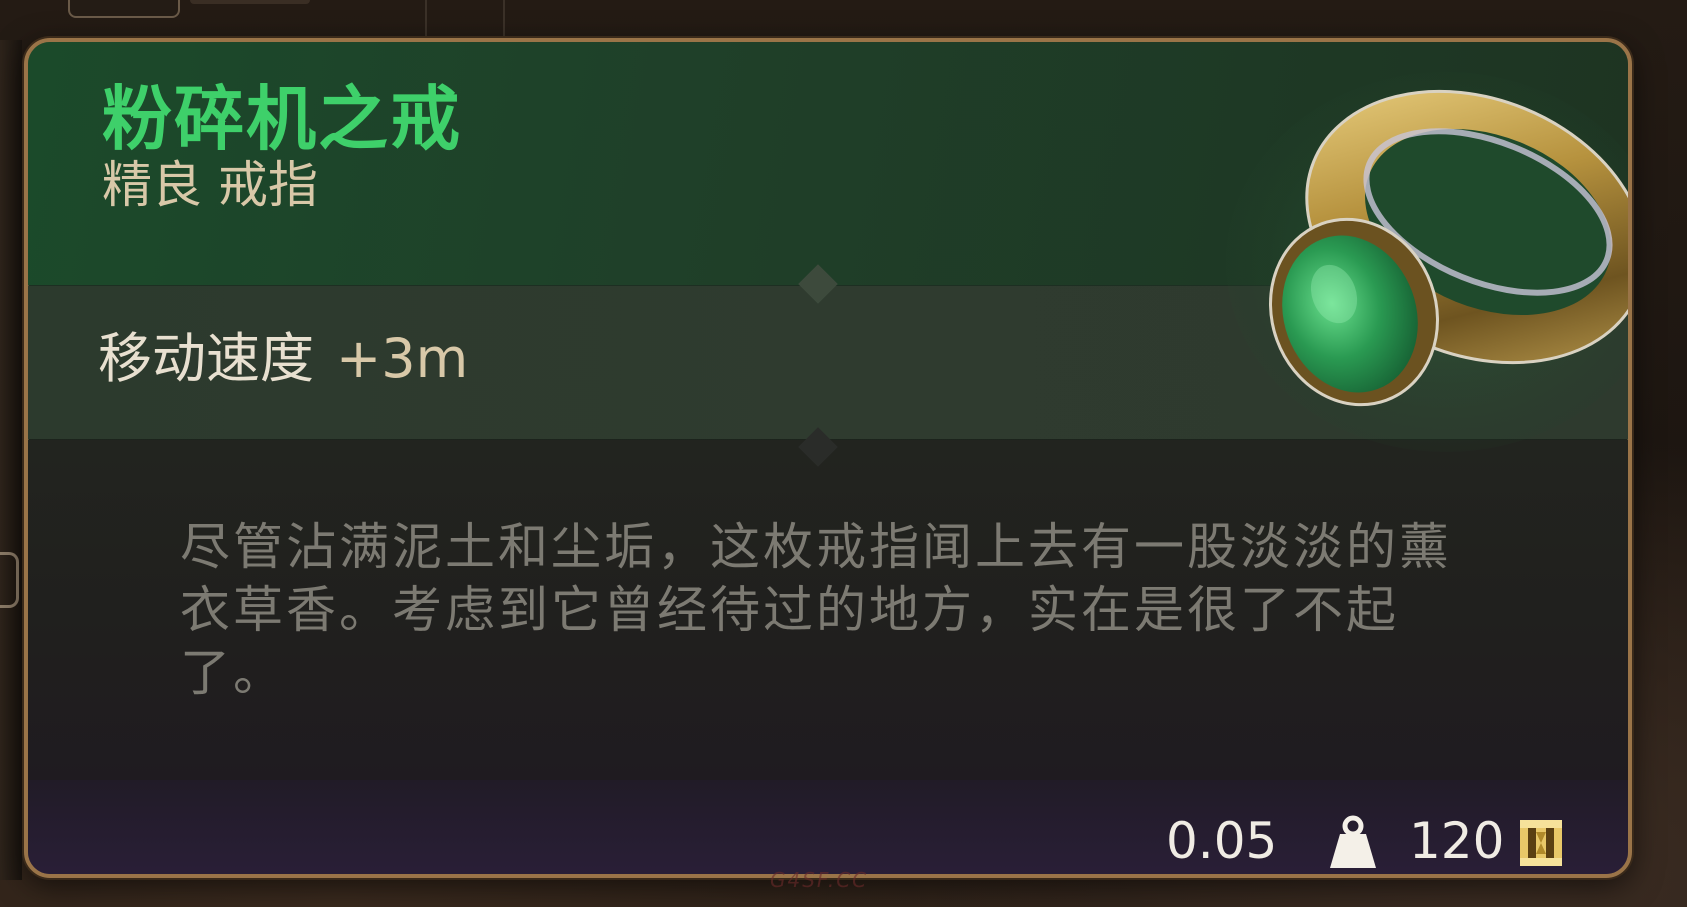  Describe the element at coordinates (282, 119) in the screenshot. I see `item-name: 粉碎机之戒` at that location.